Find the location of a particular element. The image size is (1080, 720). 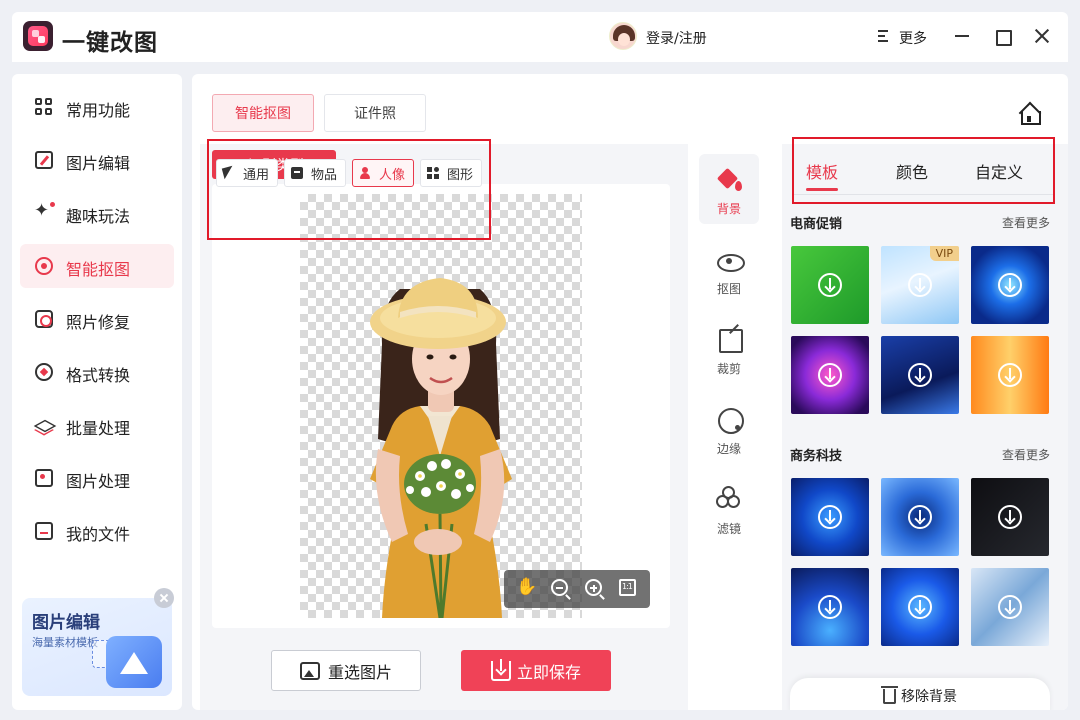

promo-image-icon is located at coordinates (134, 662).